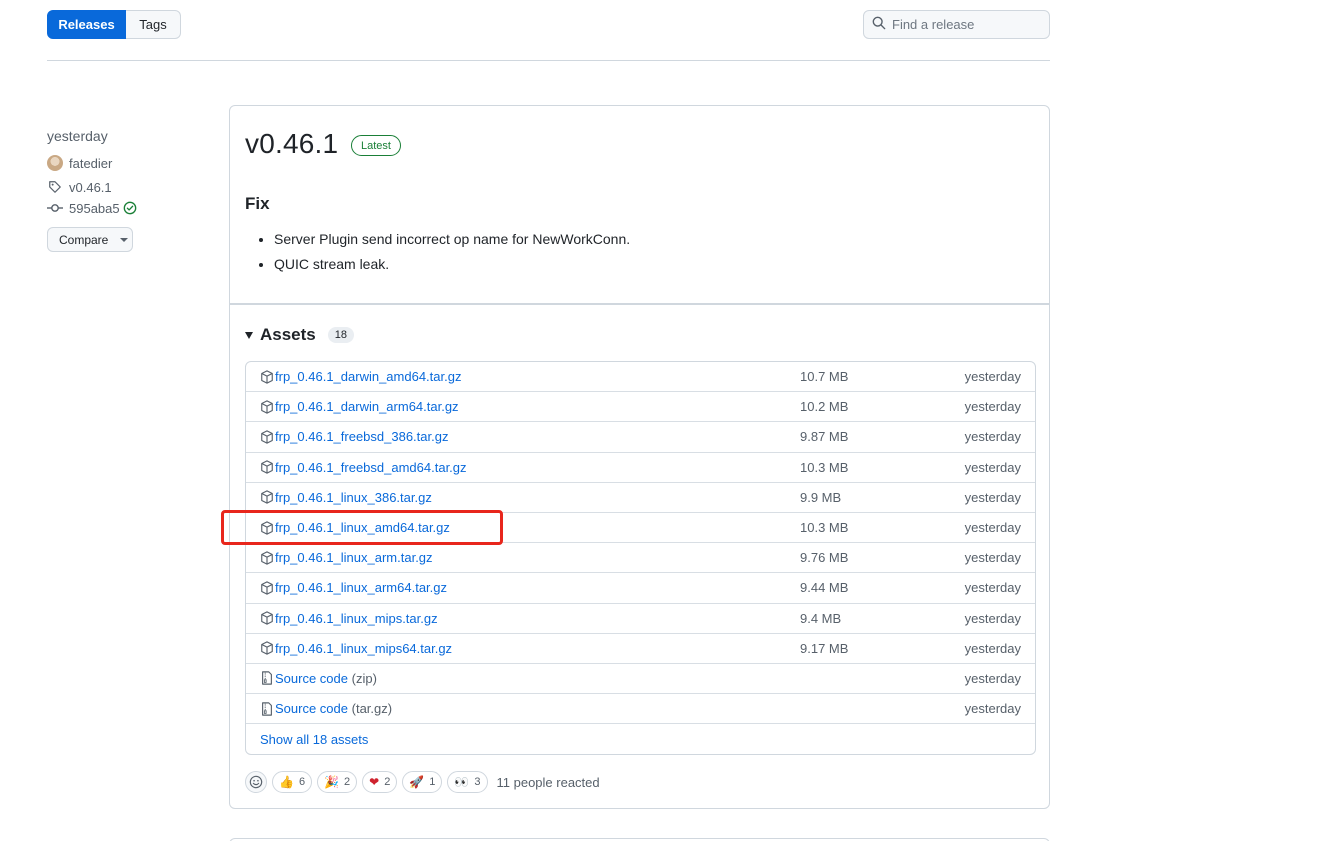  Describe the element at coordinates (77, 136) in the screenshot. I see `release-date: yesterday` at that location.